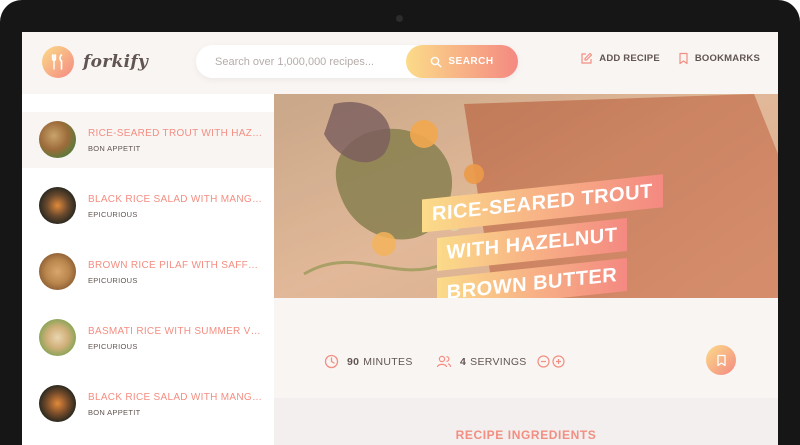 This screenshot has width=800, height=445. I want to click on servings-unit: SERVINGS, so click(498, 361).